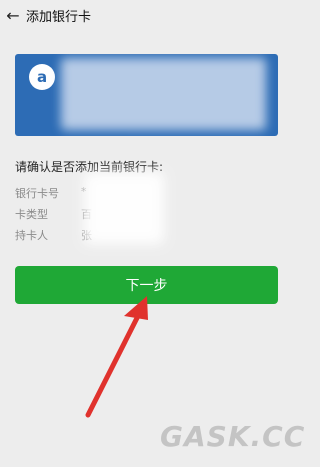 The image size is (320, 467). What do you see at coordinates (147, 15) in the screenshot?
I see `top-bar: ← 添加银行卡` at bounding box center [147, 15].